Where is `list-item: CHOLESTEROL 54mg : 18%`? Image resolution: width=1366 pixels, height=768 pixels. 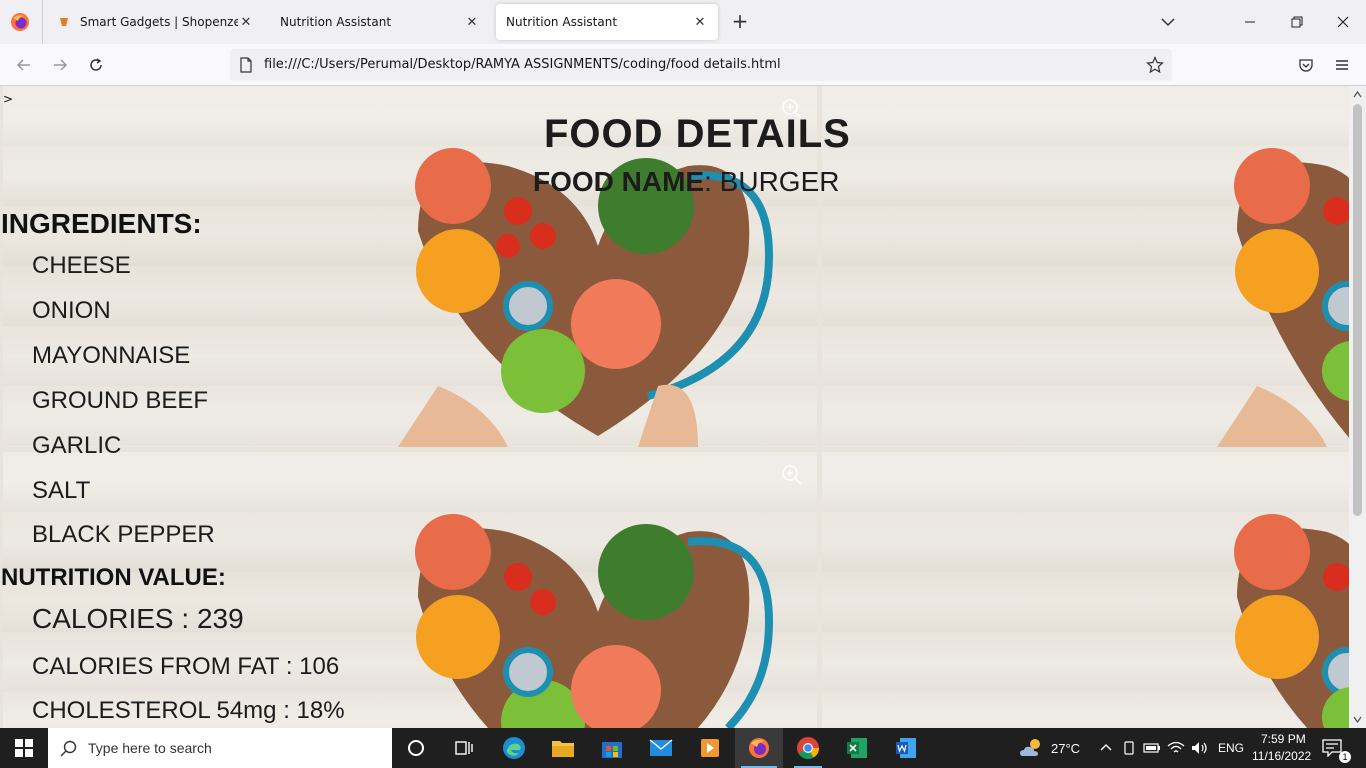 list-item: CHOLESTEROL 54mg : 18% is located at coordinates (188, 710).